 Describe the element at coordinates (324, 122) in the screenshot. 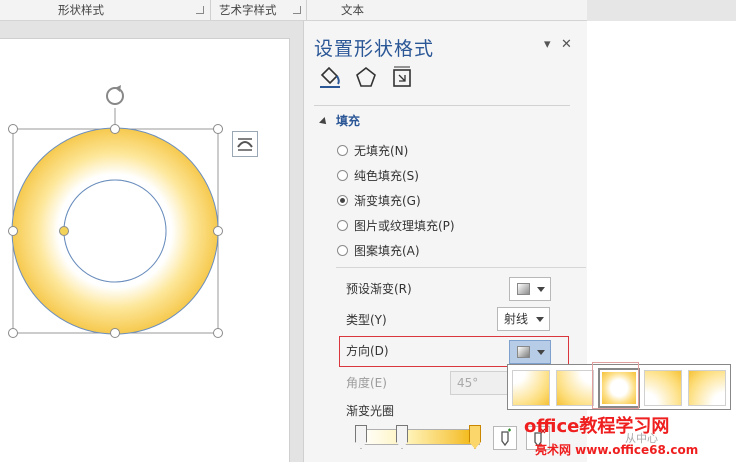

I see `collapse-arrow-icon` at that location.